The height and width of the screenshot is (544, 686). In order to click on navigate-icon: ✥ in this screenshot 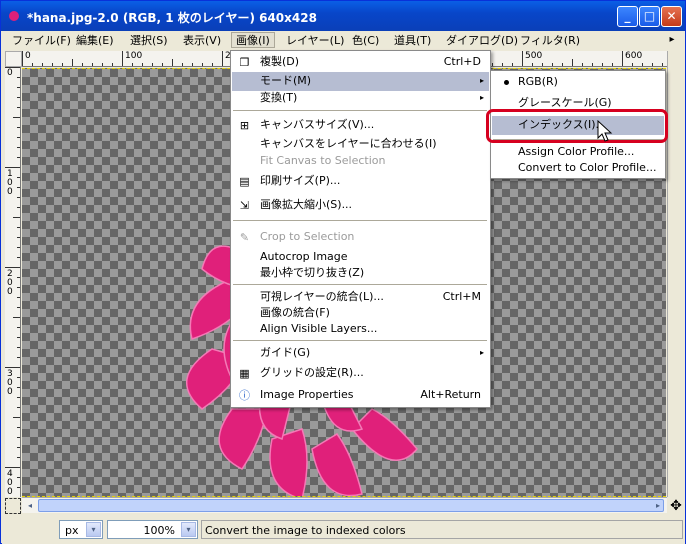, I will do `click(676, 506)`.